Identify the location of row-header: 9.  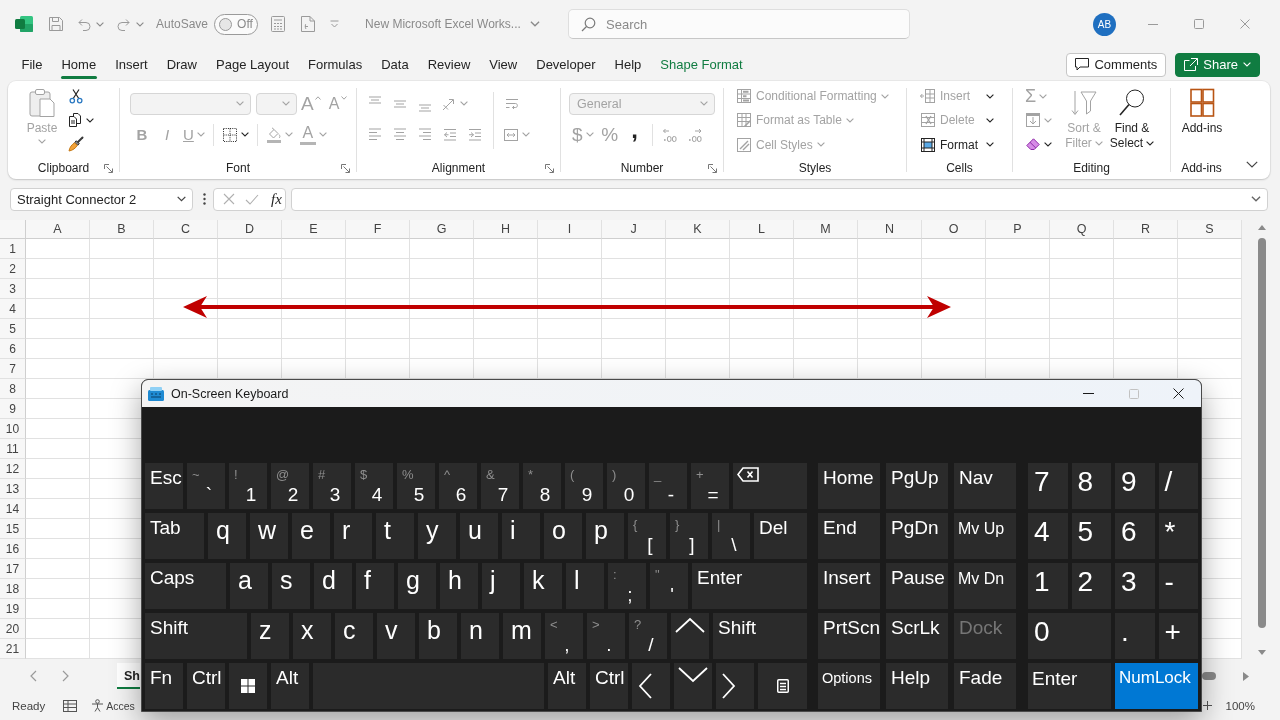
(13, 409).